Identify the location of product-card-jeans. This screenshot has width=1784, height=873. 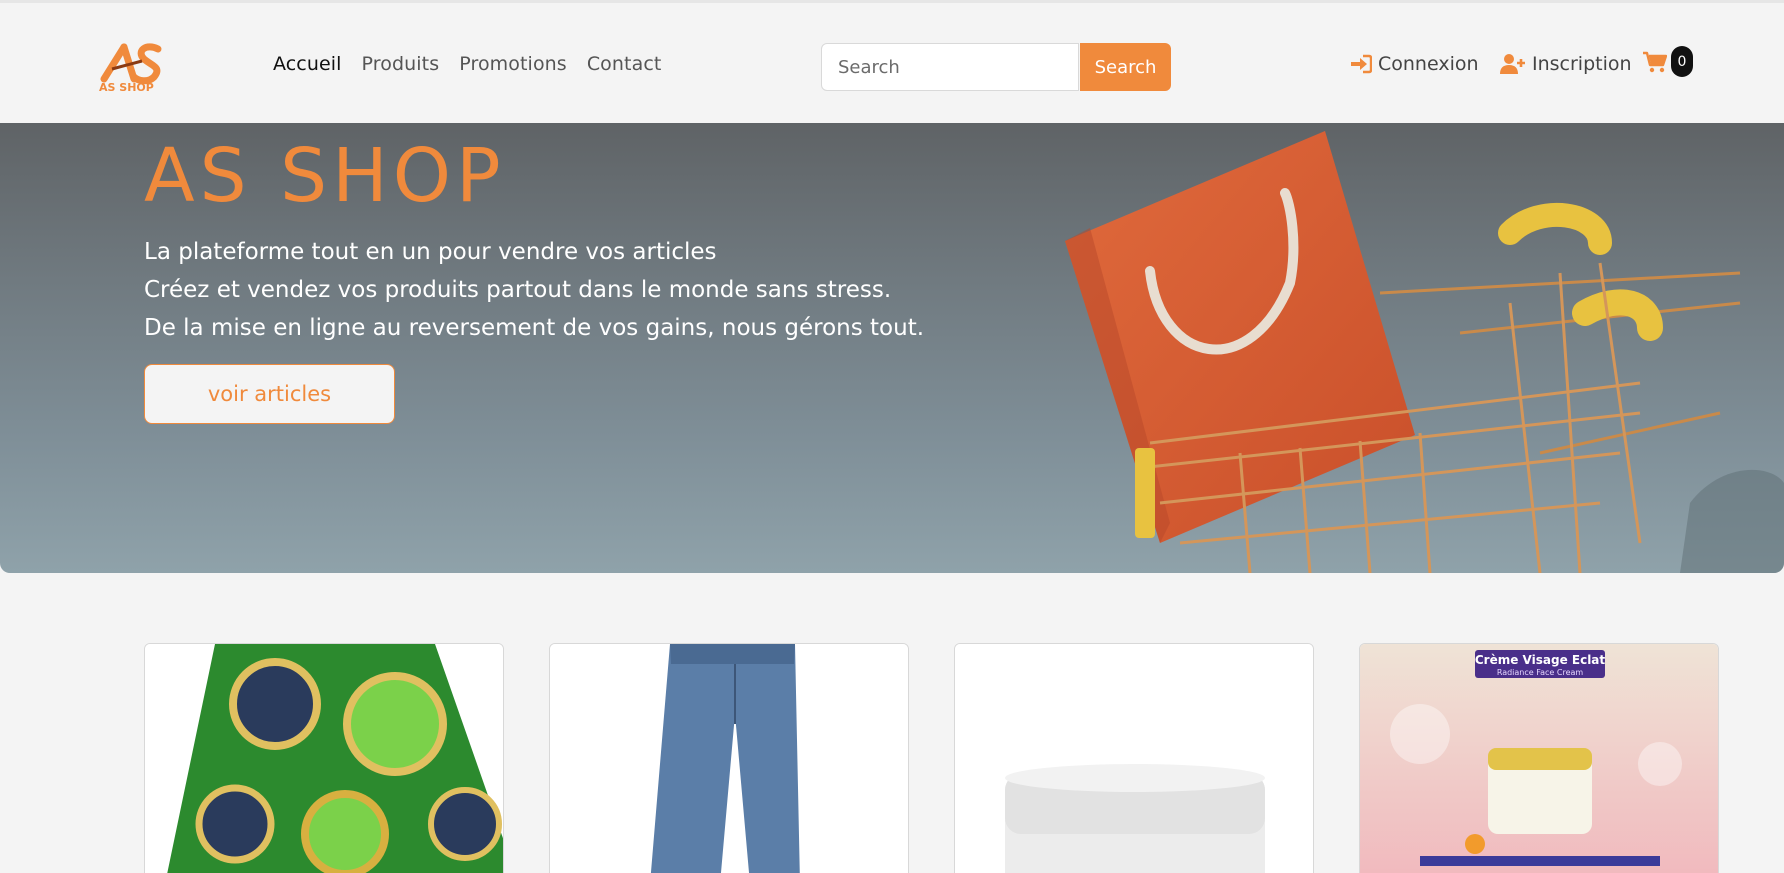
(729, 758).